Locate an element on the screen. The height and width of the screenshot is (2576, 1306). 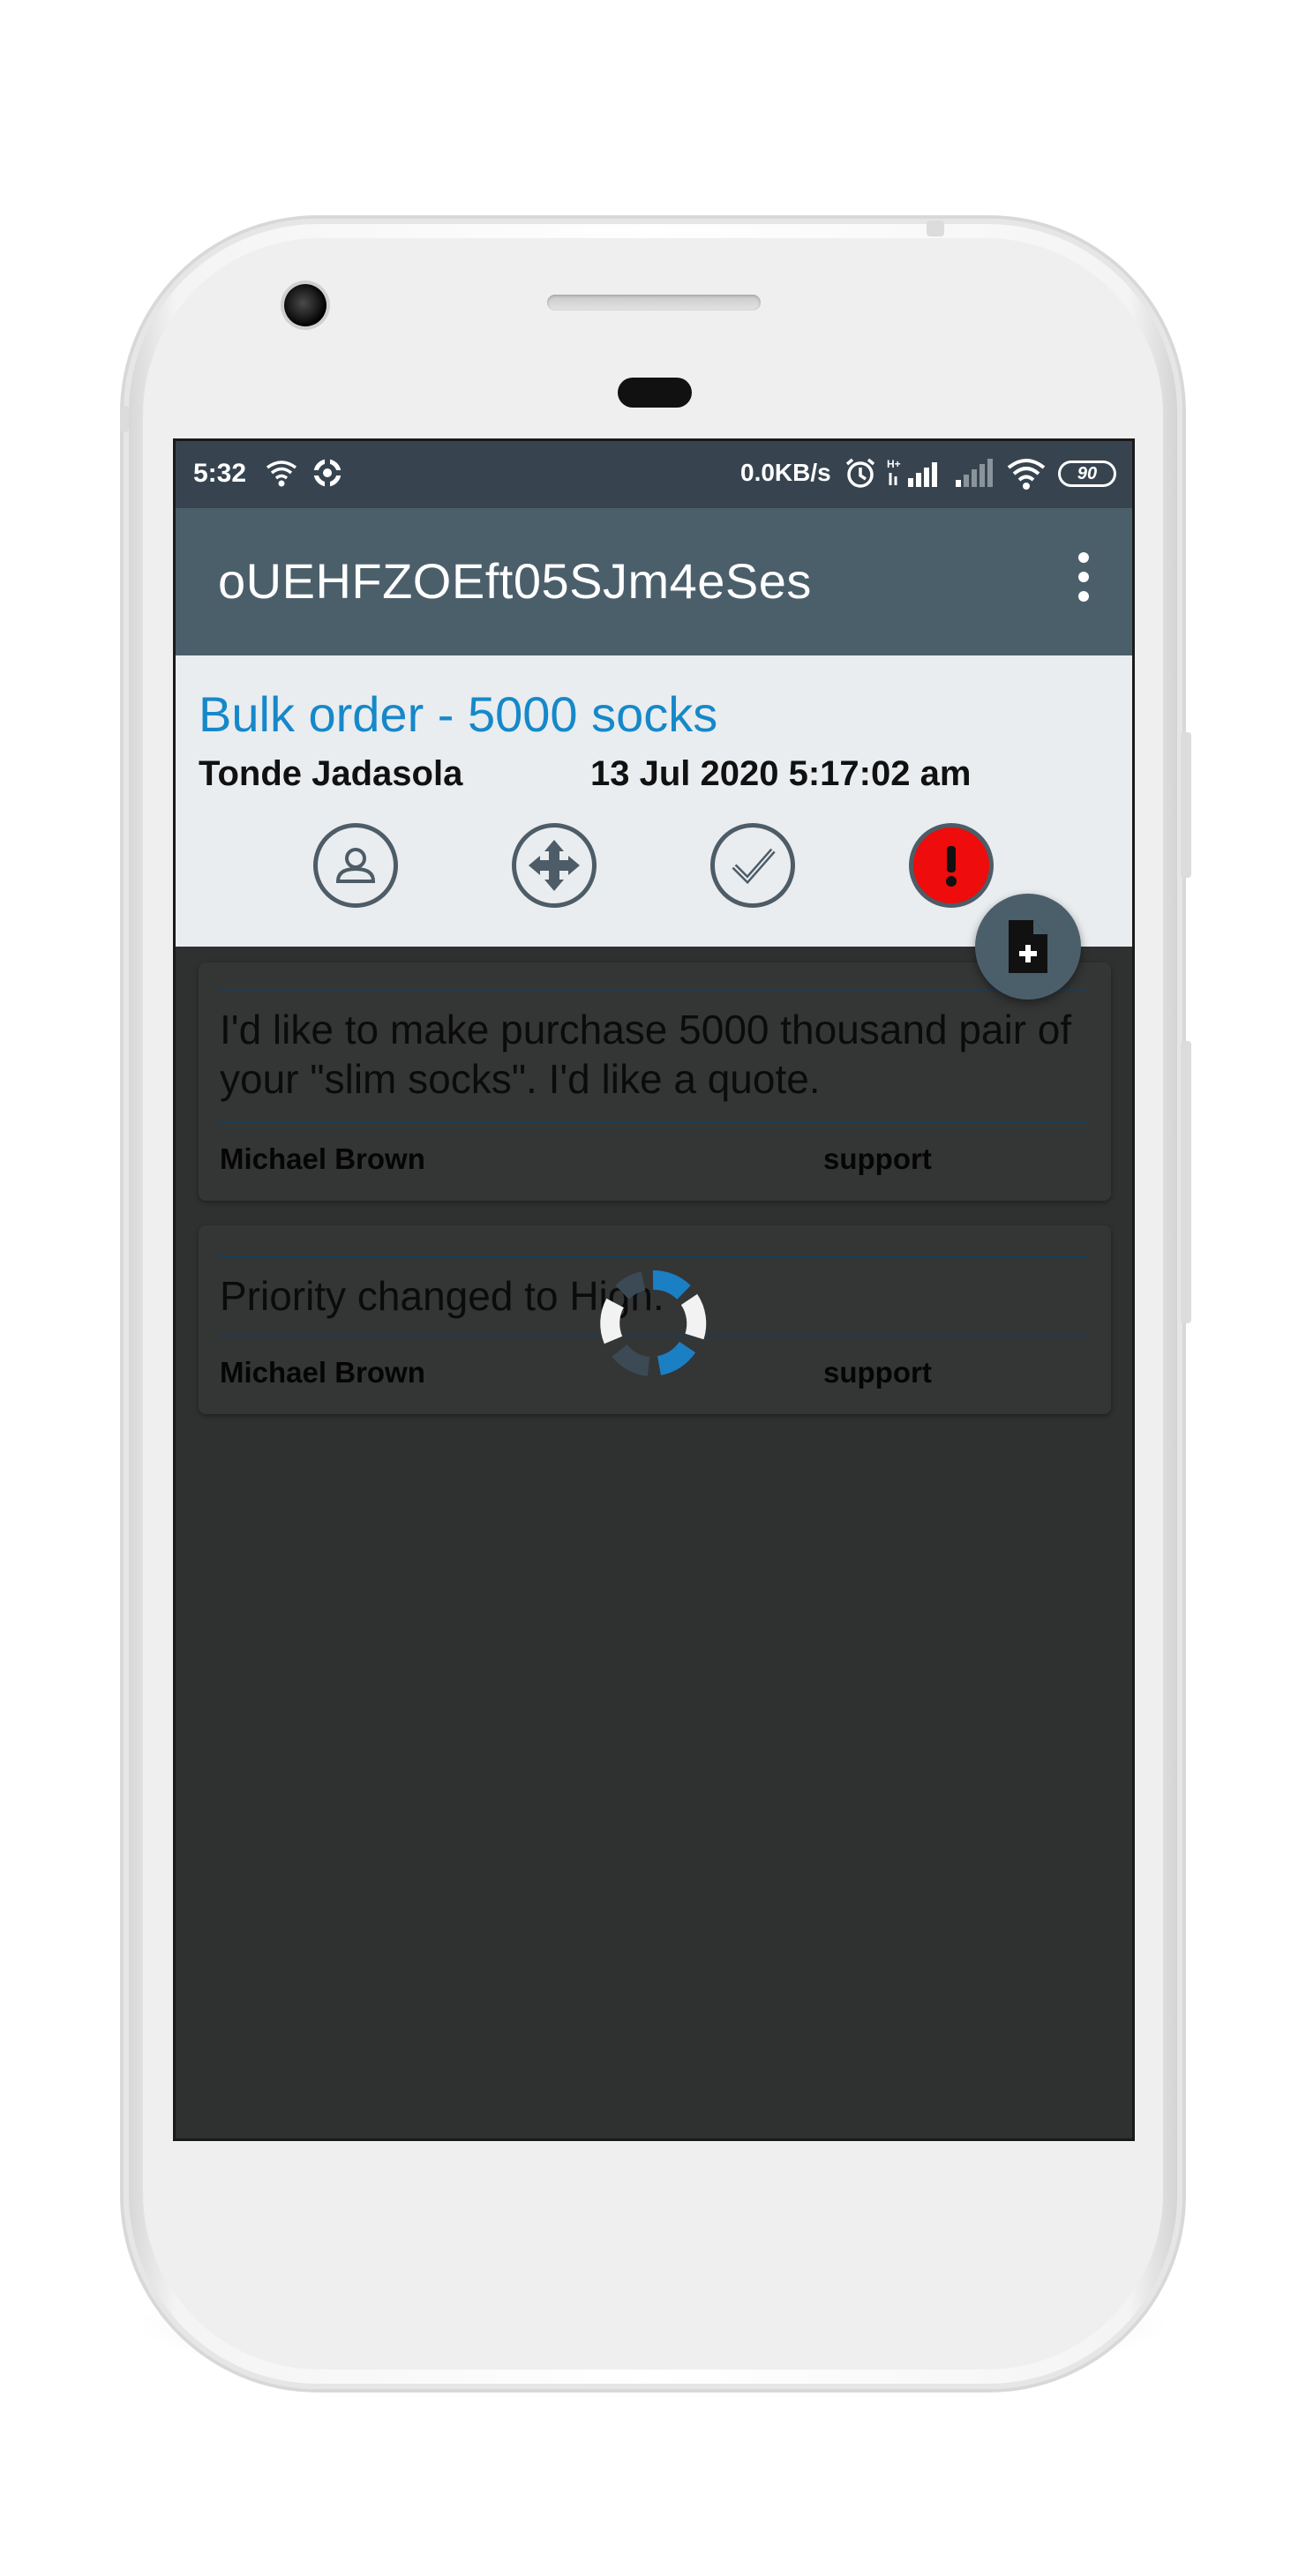
front-camera is located at coordinates (305, 305).